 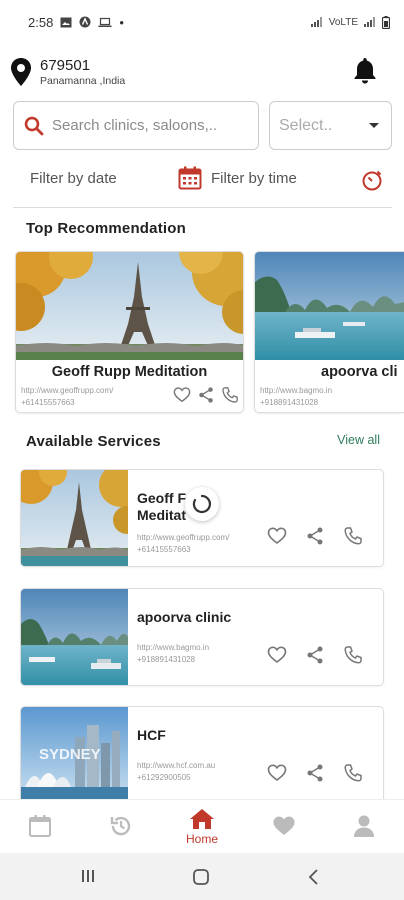 What do you see at coordinates (67, 390) in the screenshot?
I see `recommendation-url: http://www.geoffrupp.com/` at bounding box center [67, 390].